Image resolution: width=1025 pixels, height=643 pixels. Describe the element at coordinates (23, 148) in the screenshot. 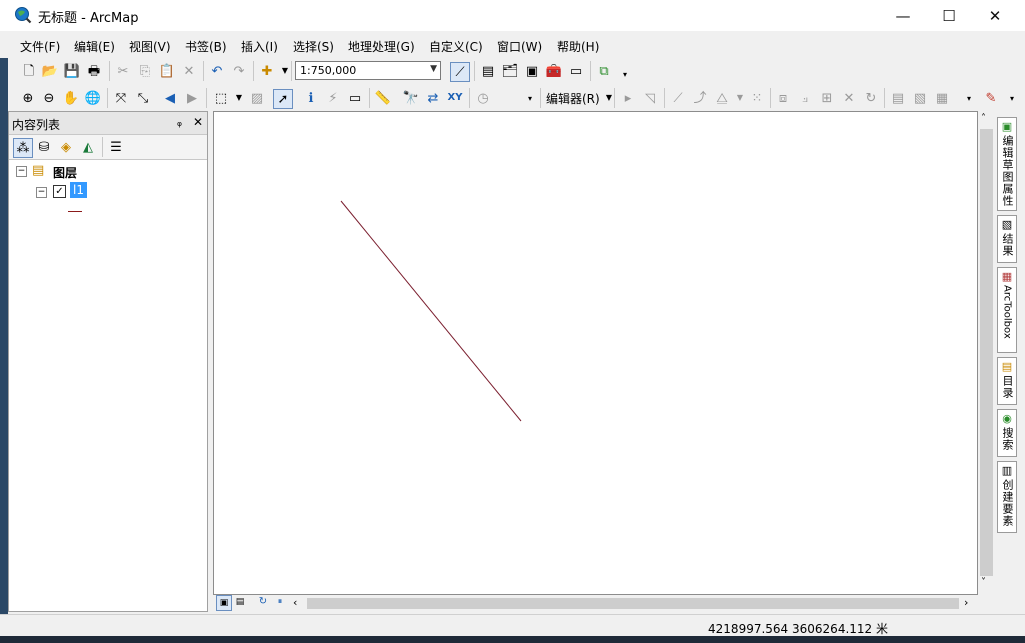

I see `list-by-drawing-order-icon: ⁂` at that location.